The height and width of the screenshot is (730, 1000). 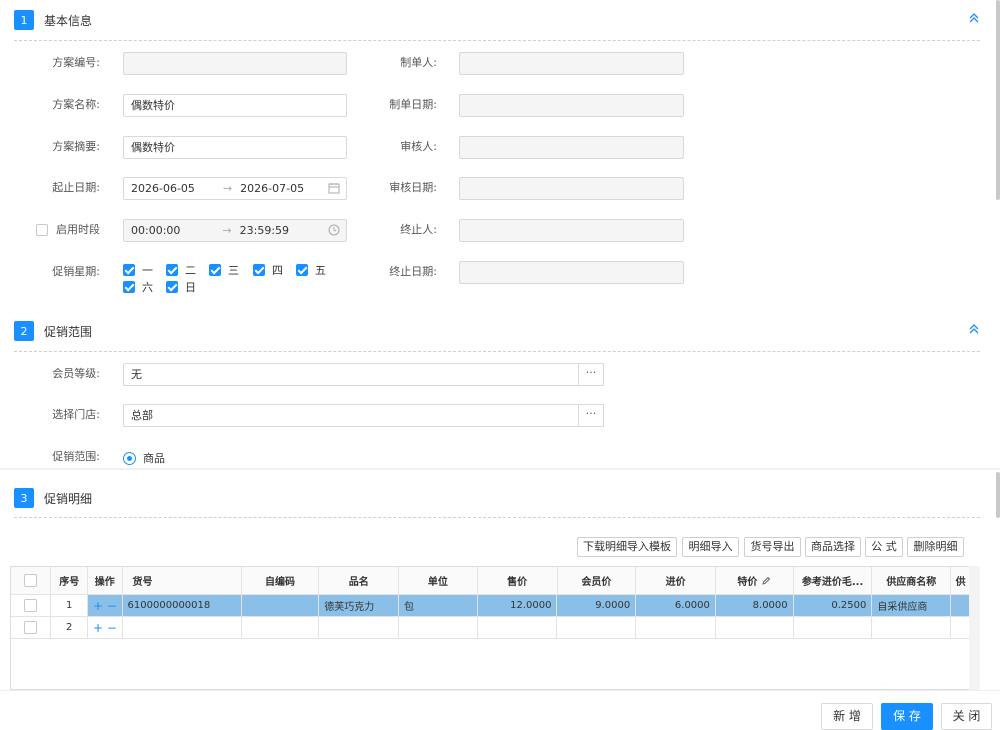 What do you see at coordinates (517, 606) in the screenshot?
I see `cell-price: 12.0000` at bounding box center [517, 606].